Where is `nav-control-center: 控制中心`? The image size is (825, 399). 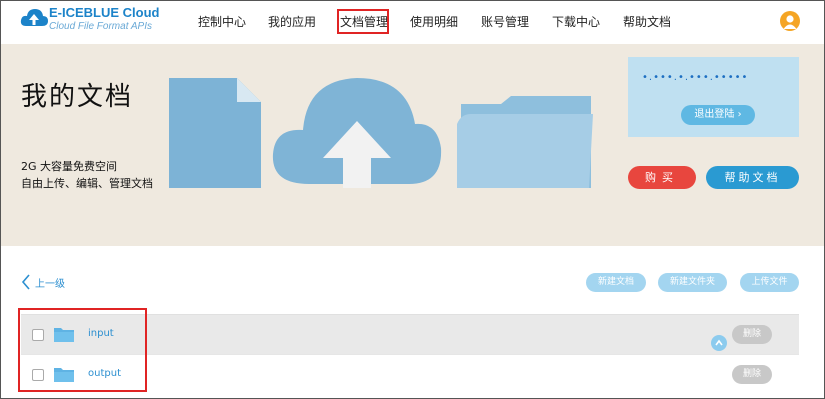
nav-control-center: 控制中心 is located at coordinates (222, 21).